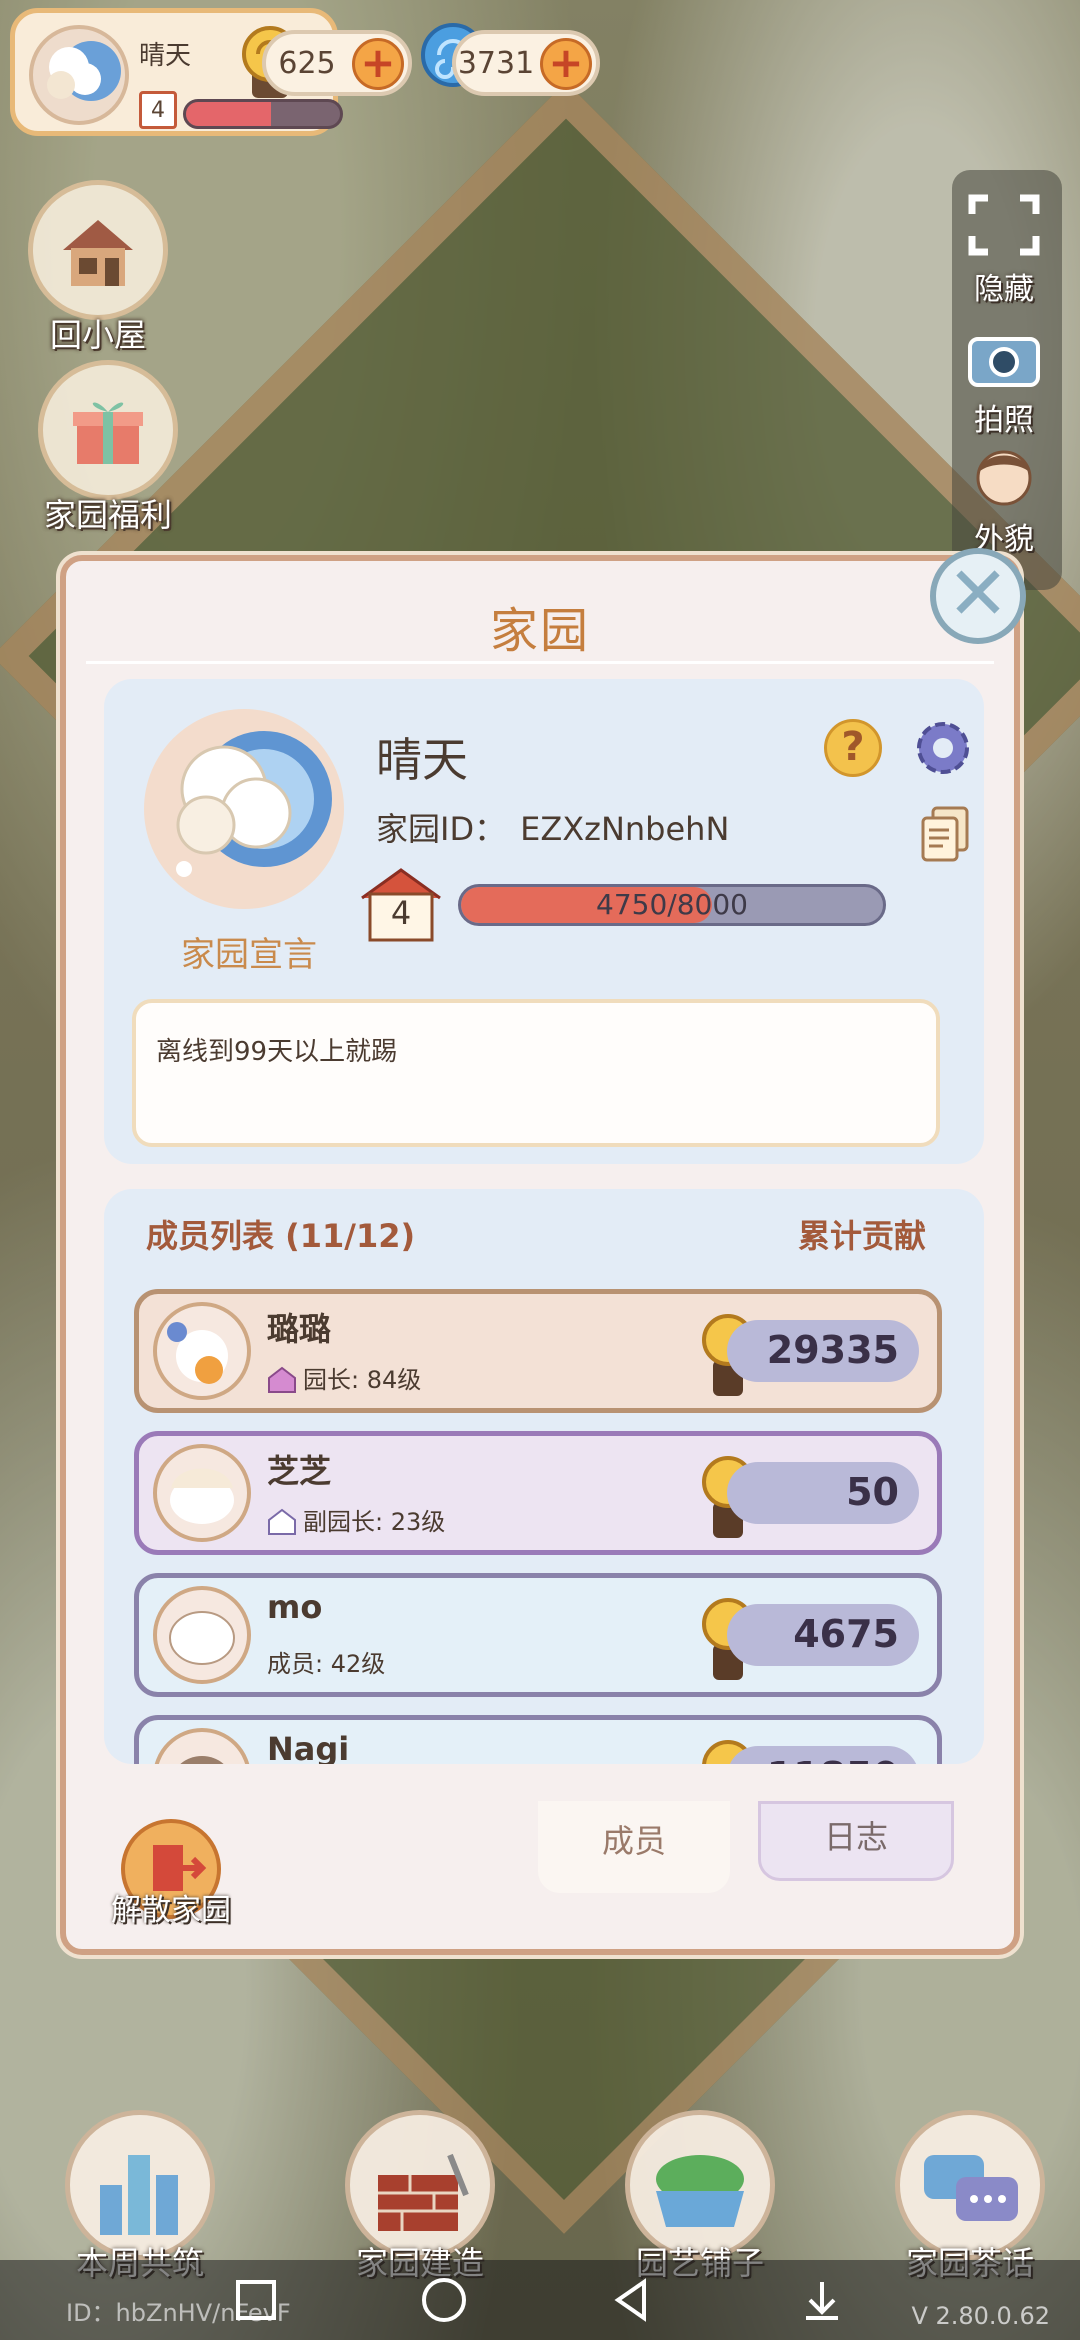 Image resolution: width=1080 pixels, height=2340 pixels. What do you see at coordinates (444, 2300) in the screenshot?
I see `home-nav-icon` at bounding box center [444, 2300].